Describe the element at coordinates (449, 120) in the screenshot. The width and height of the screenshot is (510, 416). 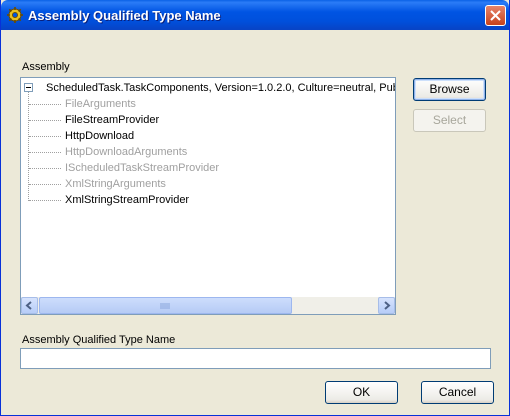
I see `select-button: Select` at that location.